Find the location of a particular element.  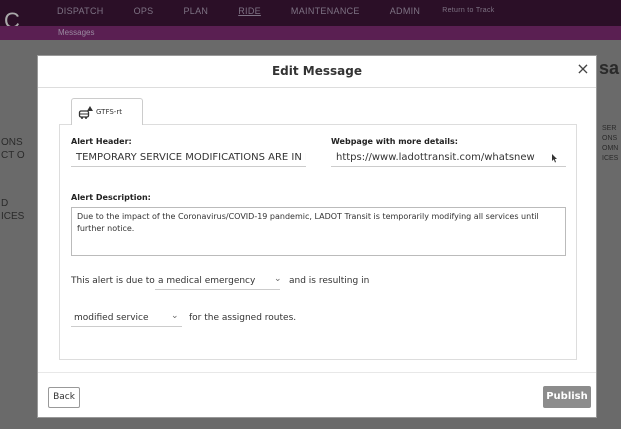

subnav-messages: Messages is located at coordinates (76, 32).